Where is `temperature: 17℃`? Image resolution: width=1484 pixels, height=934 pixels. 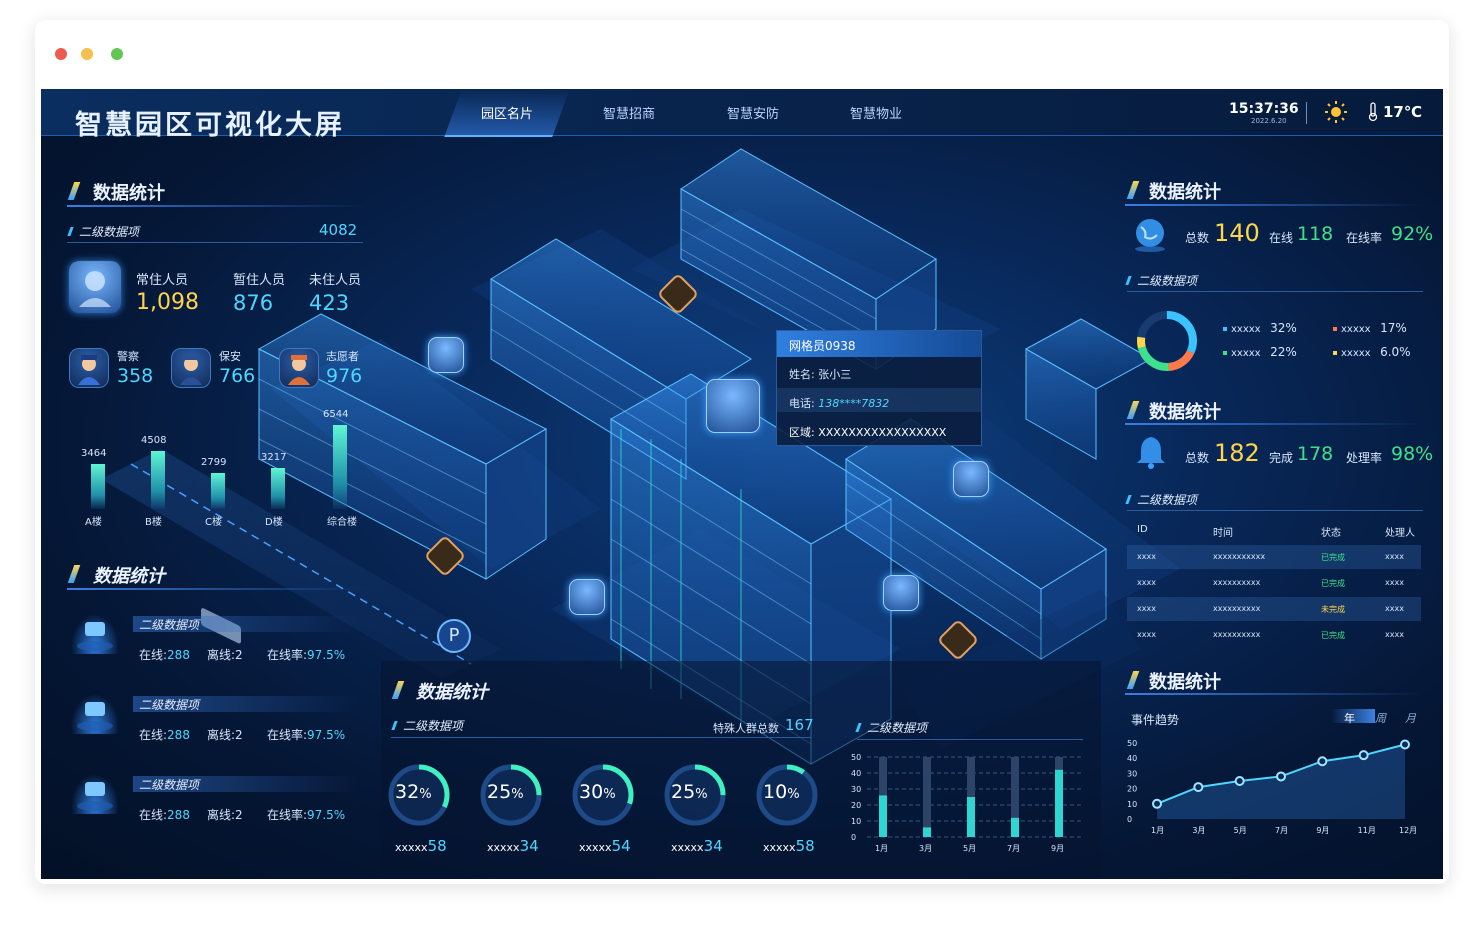 temperature: 17℃ is located at coordinates (1403, 112).